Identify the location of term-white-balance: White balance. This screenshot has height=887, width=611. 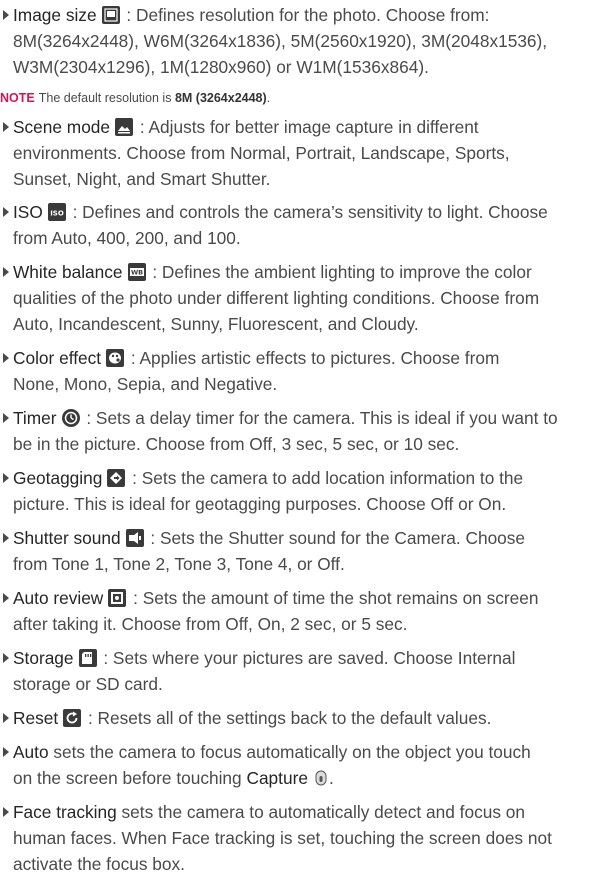
(68, 272).